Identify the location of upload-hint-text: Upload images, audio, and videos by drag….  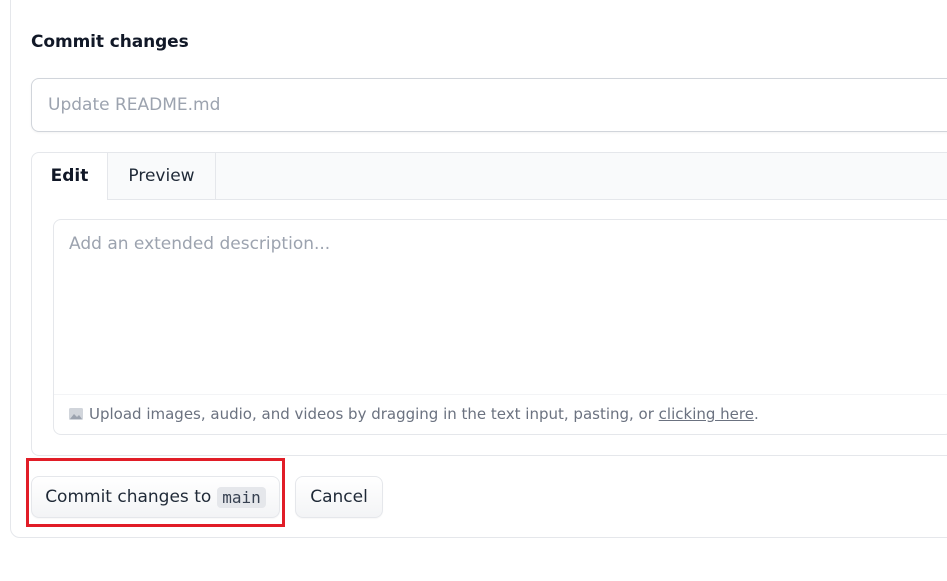
(374, 414).